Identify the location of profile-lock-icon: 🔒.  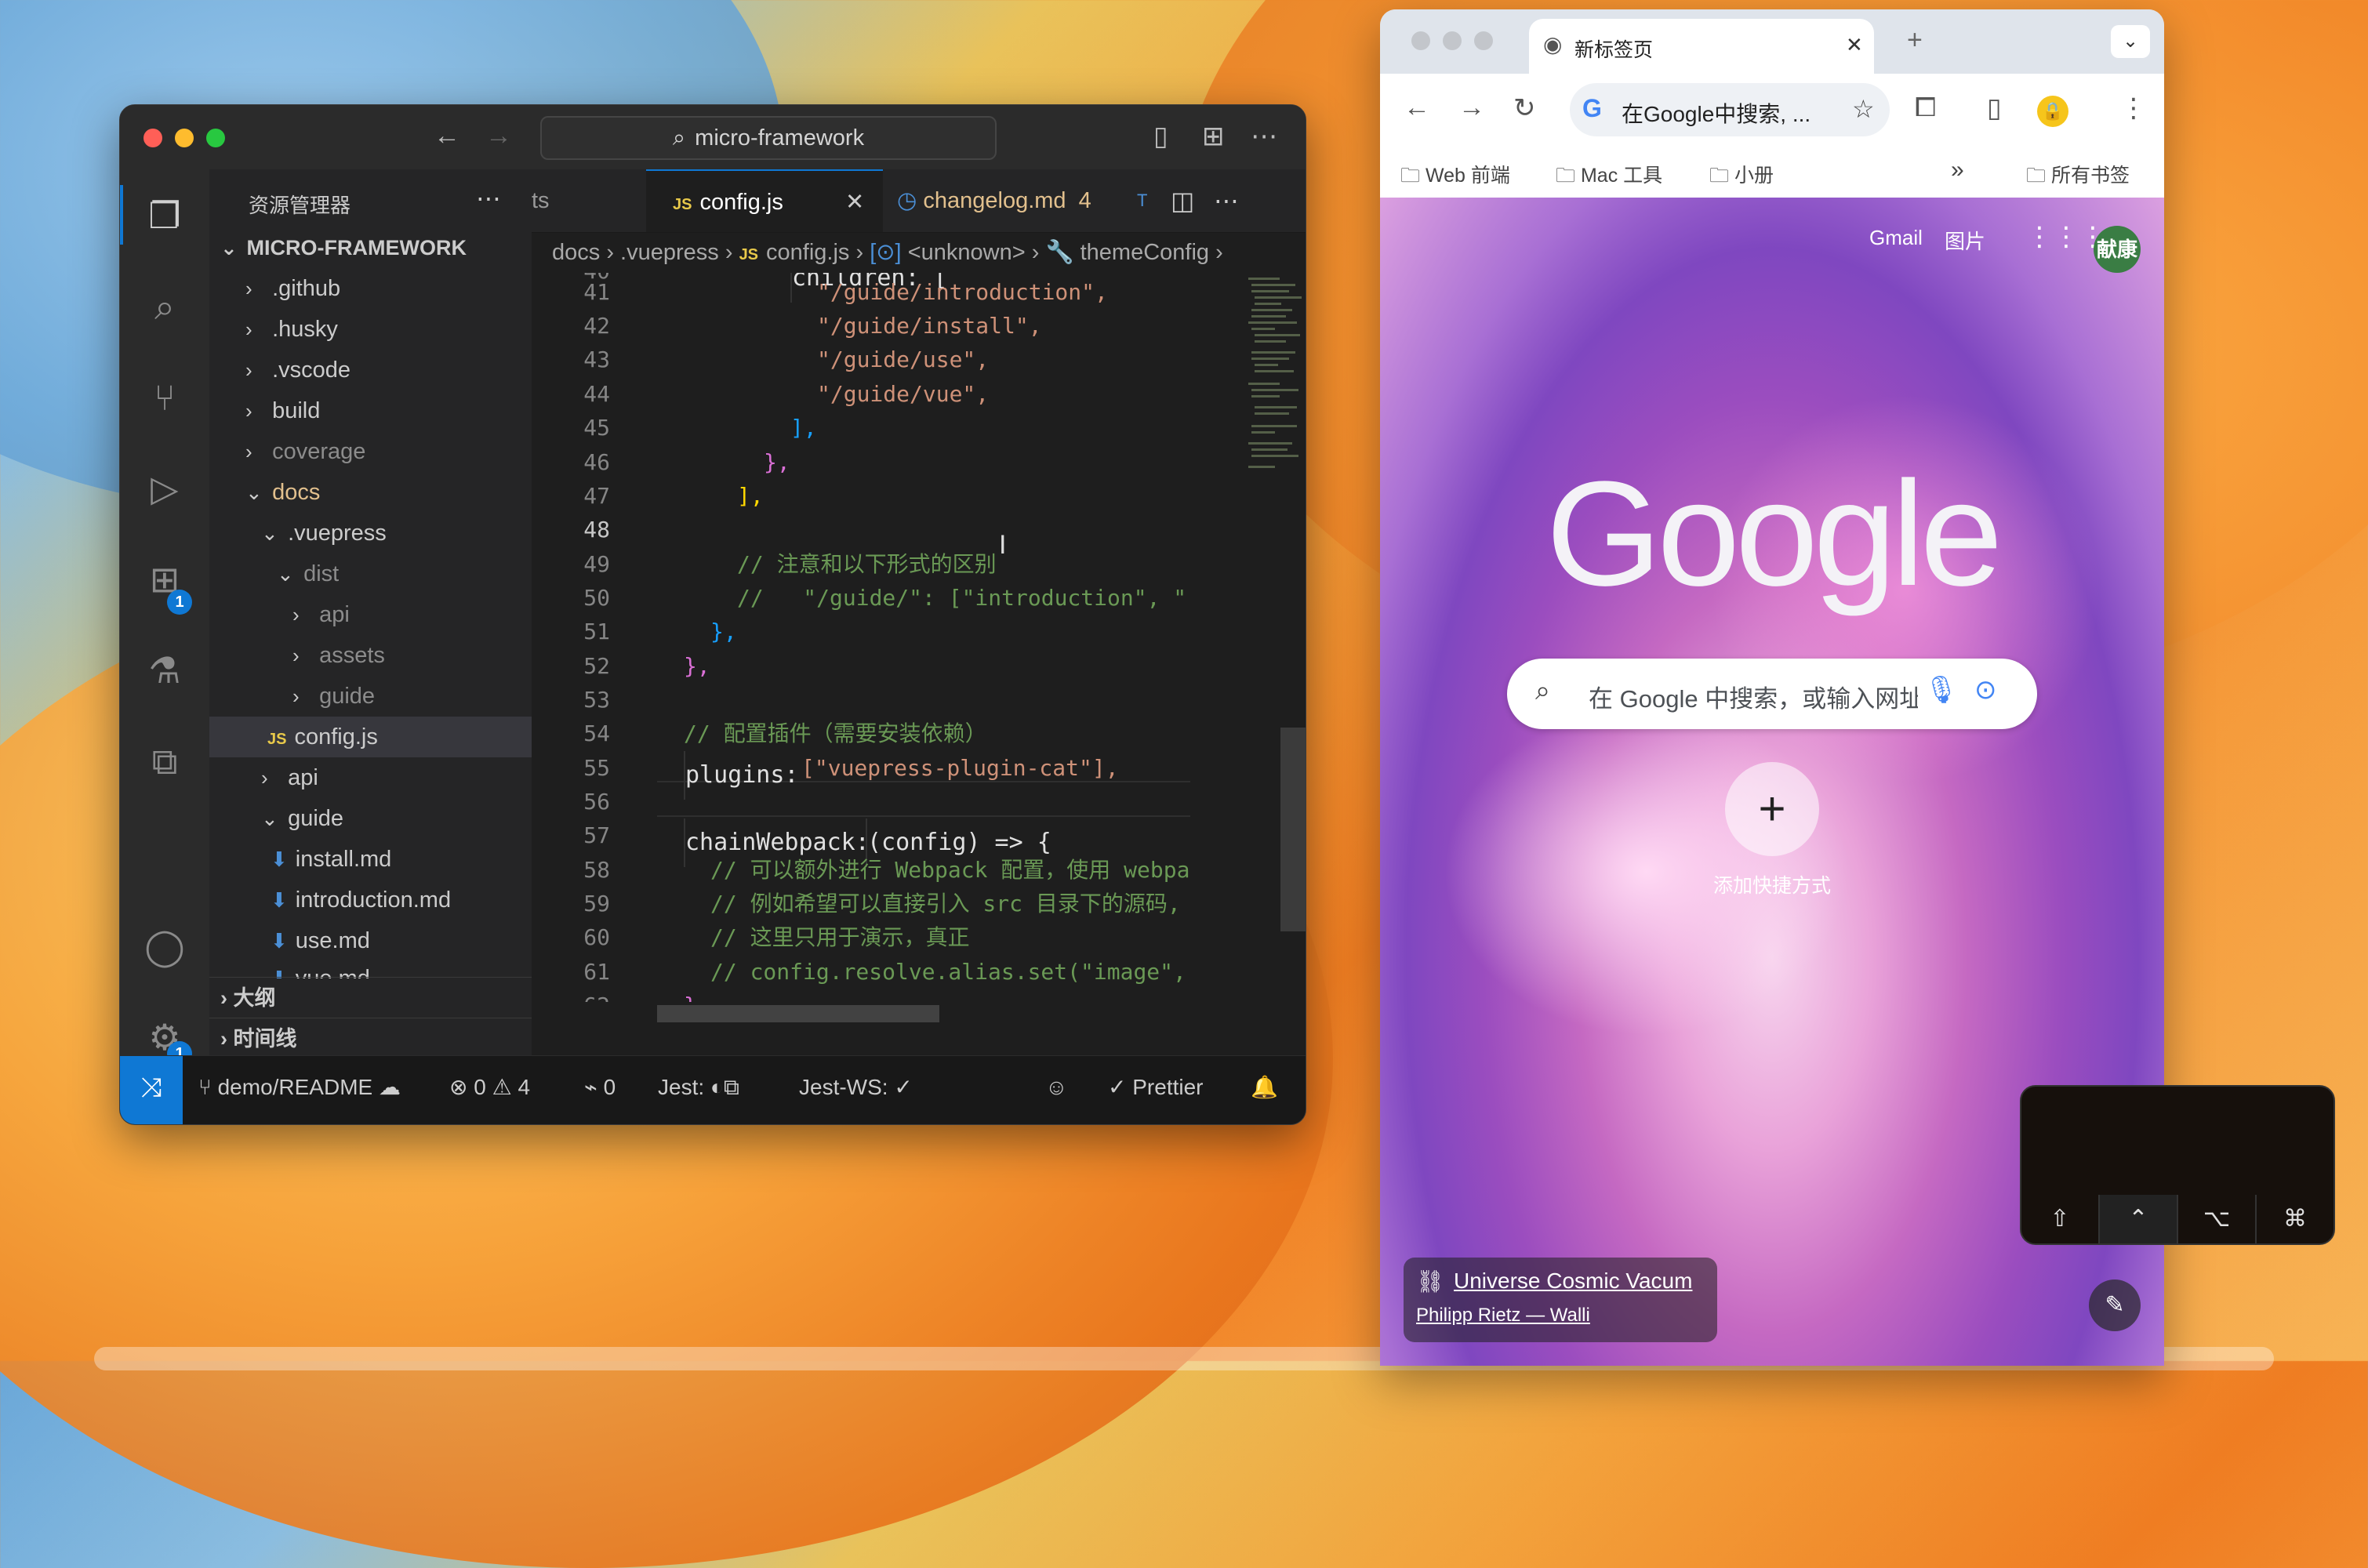
(2053, 112).